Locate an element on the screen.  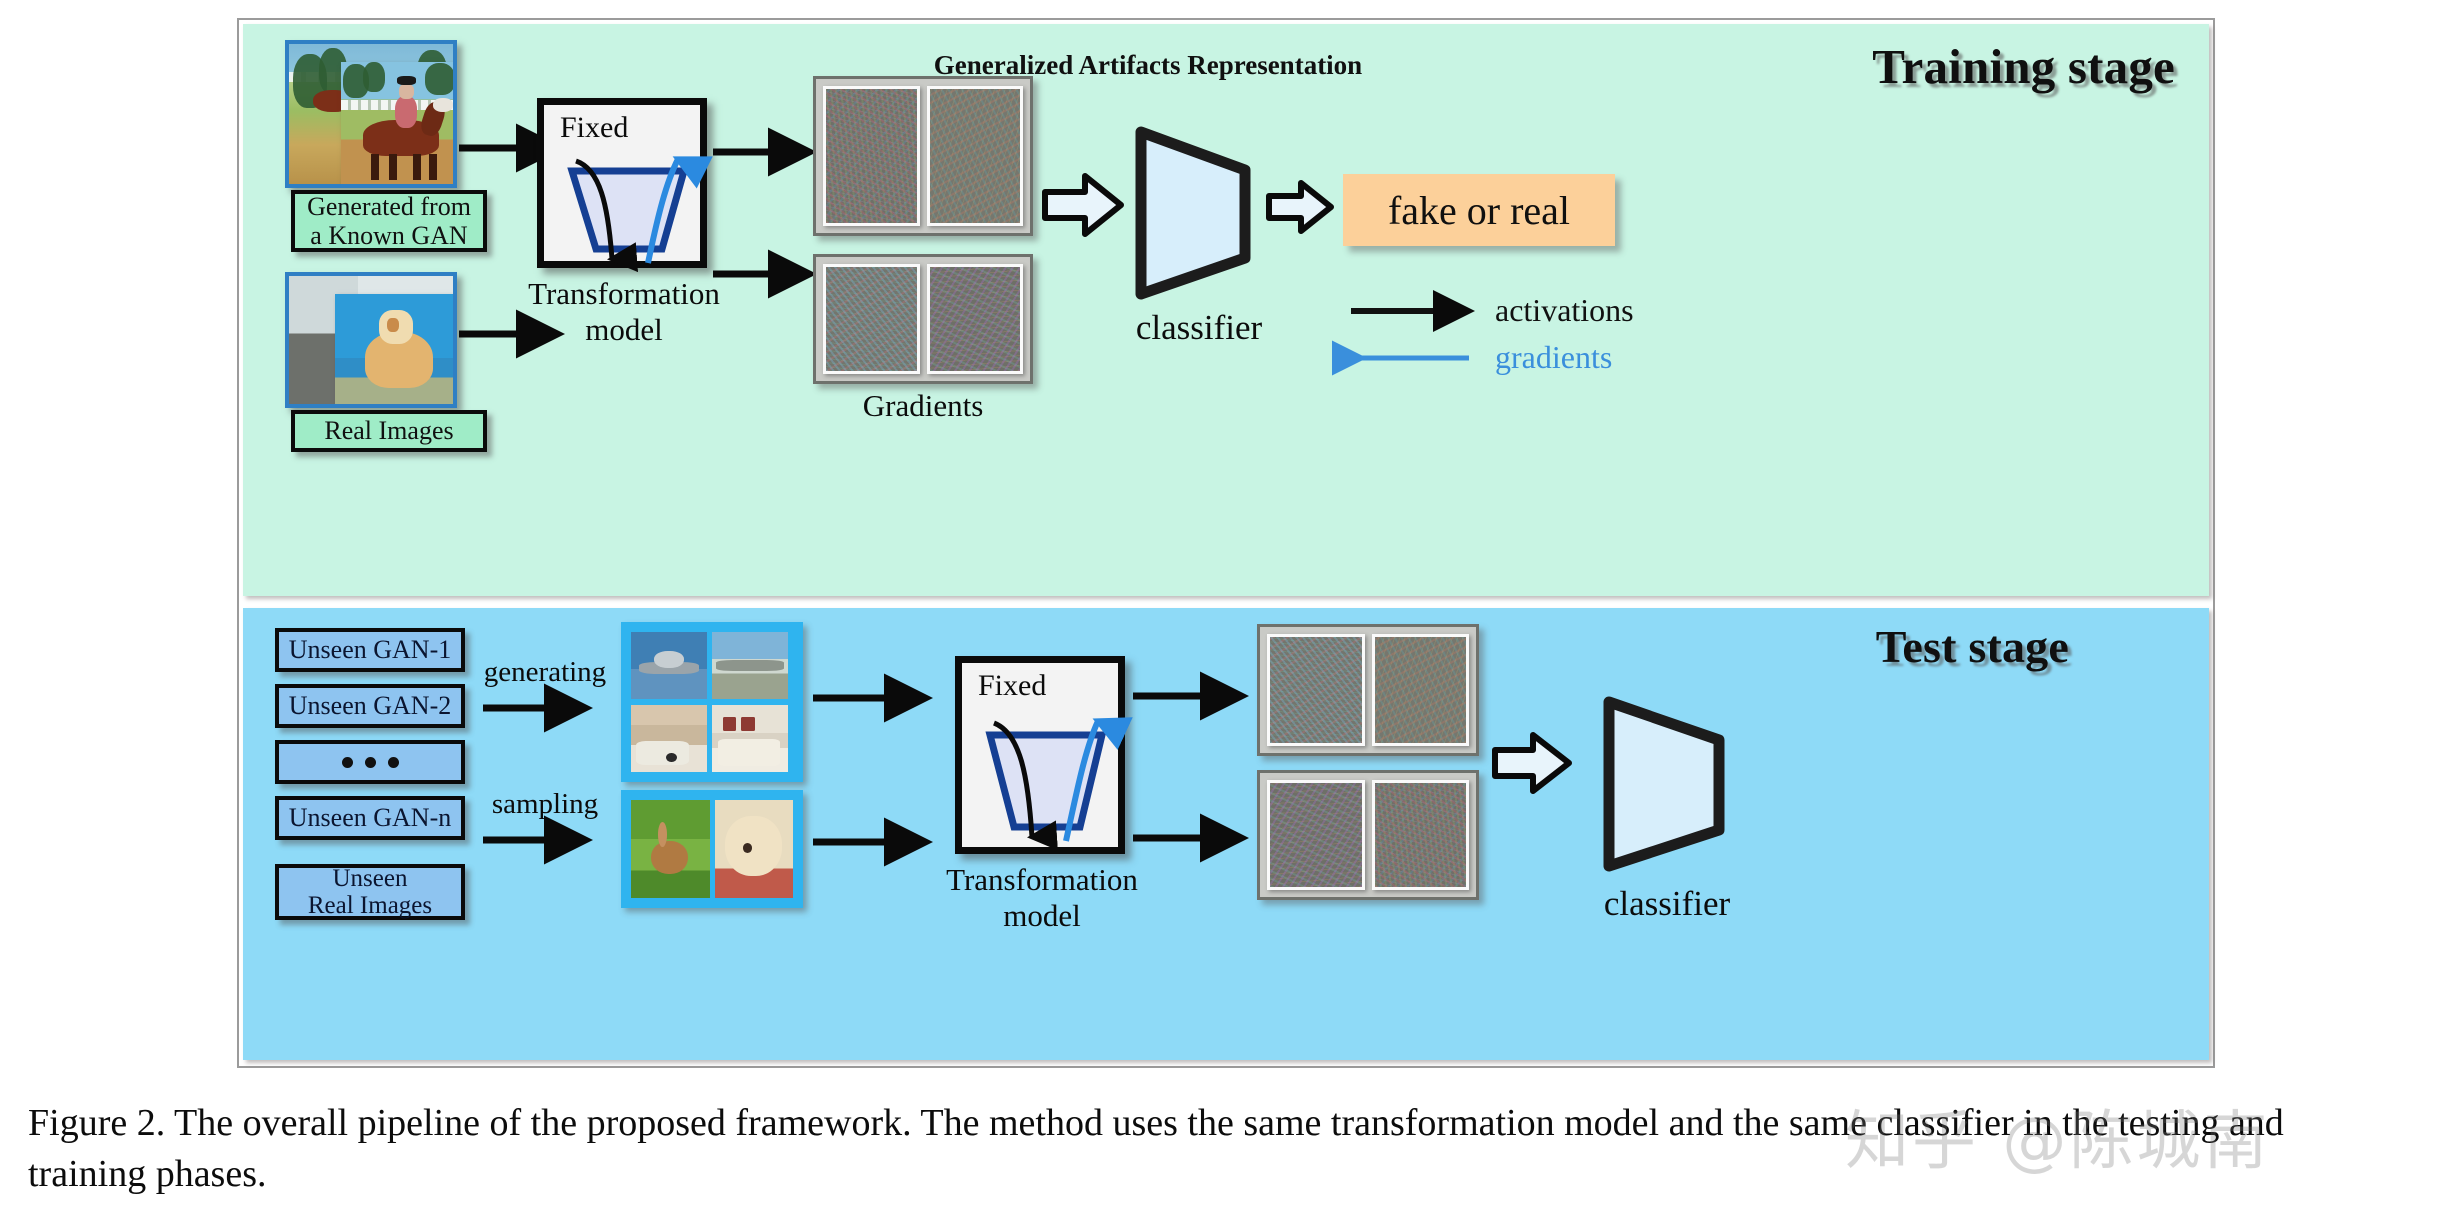
gradient-tiles is located at coordinates (923, 319).